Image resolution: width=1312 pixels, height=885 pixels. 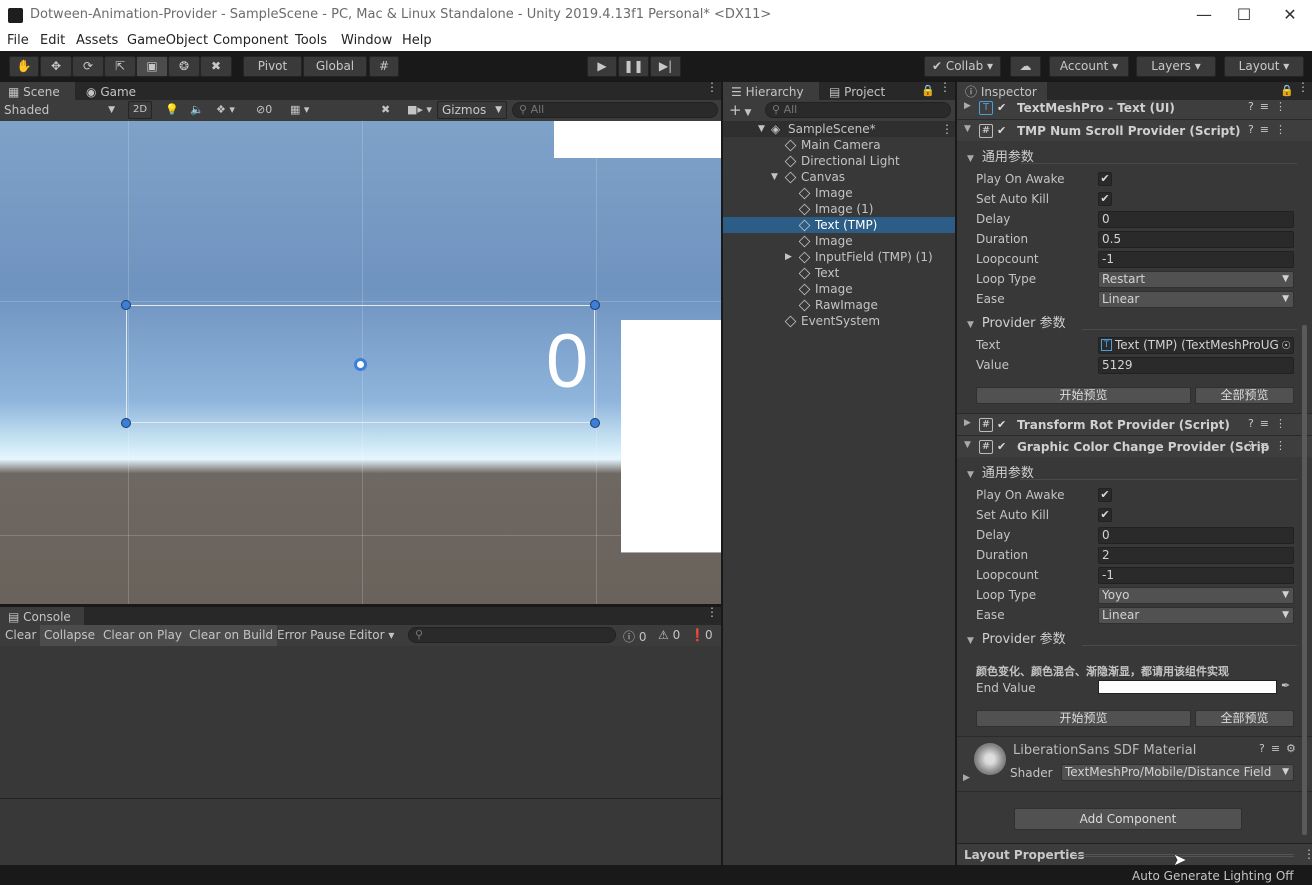 I want to click on menu-edit: Edit, so click(x=52, y=40).